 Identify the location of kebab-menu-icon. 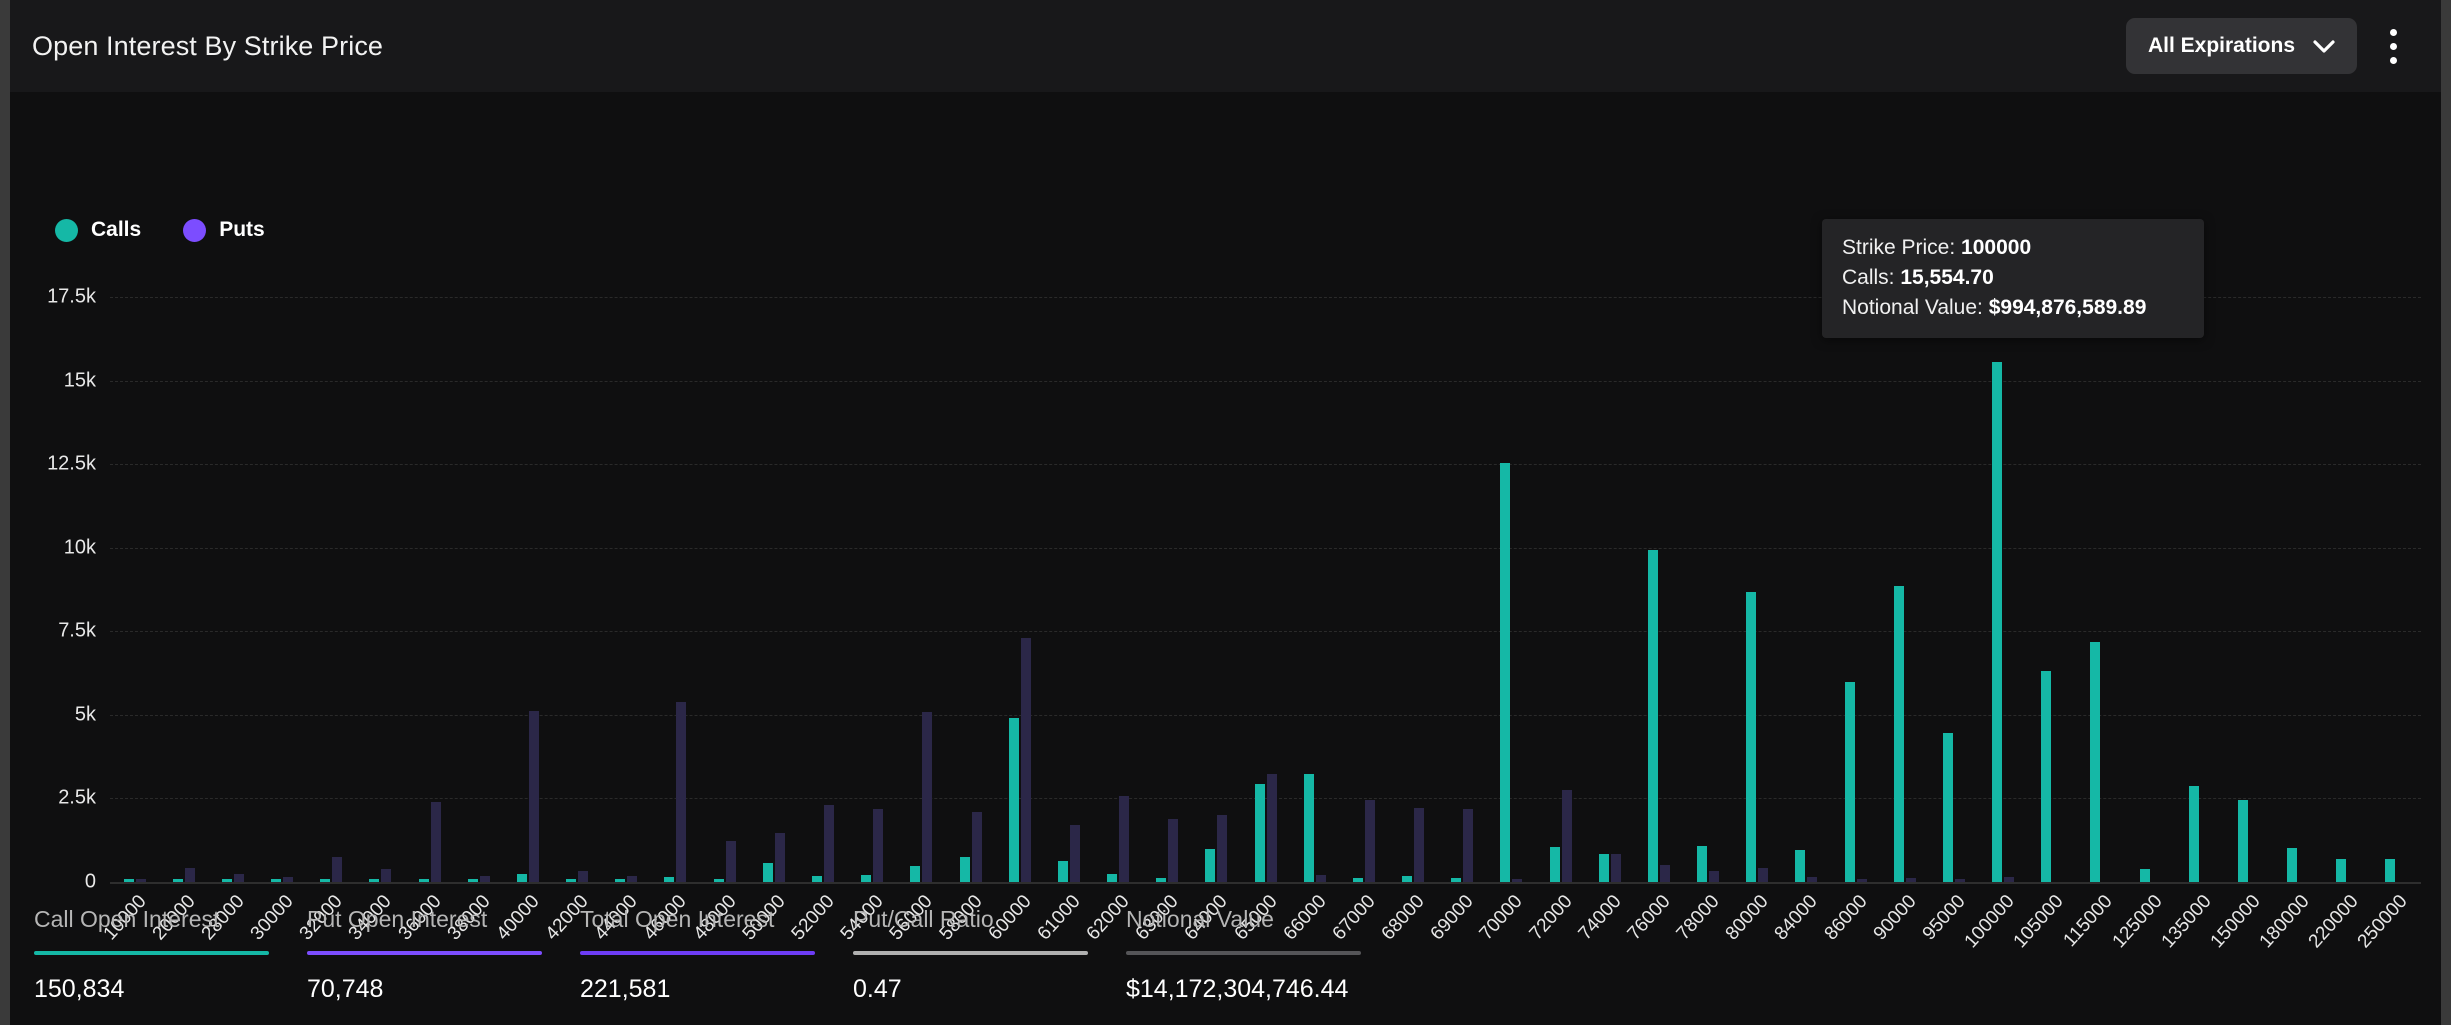
(2393, 46).